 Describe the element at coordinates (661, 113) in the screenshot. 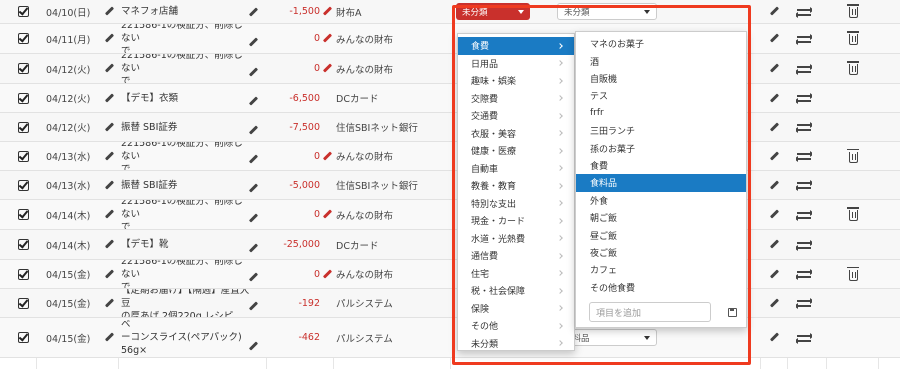

I see `sub-category-item: frfr` at that location.